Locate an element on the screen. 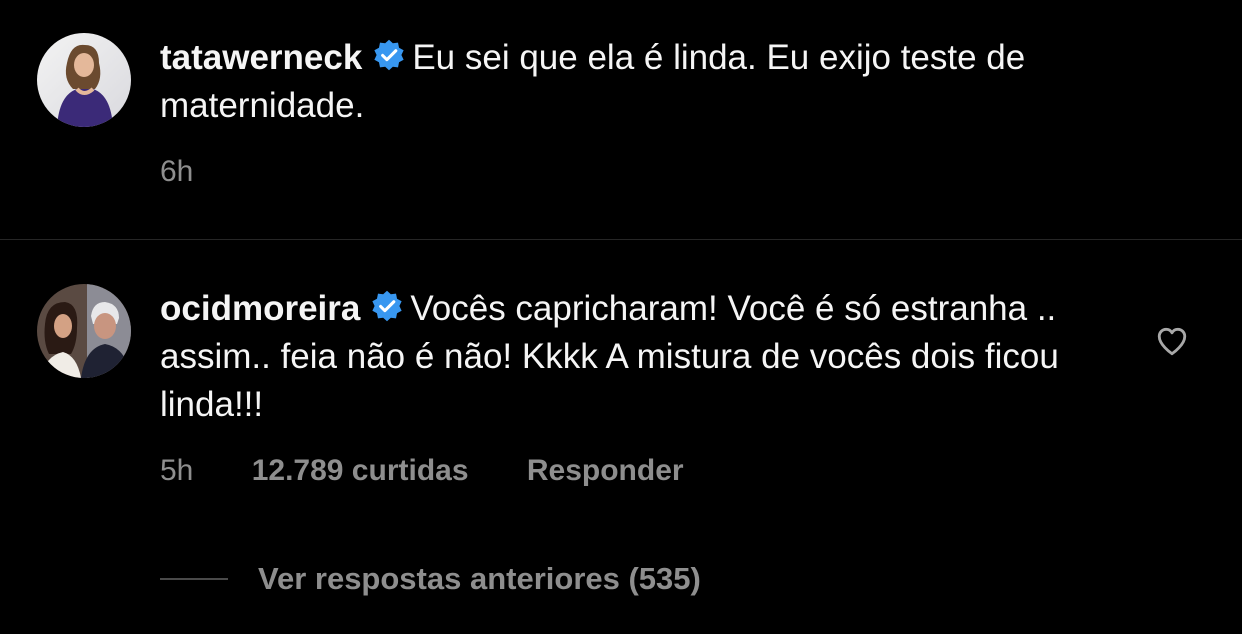  likes-count: 12.789 curtidas is located at coordinates (360, 470).